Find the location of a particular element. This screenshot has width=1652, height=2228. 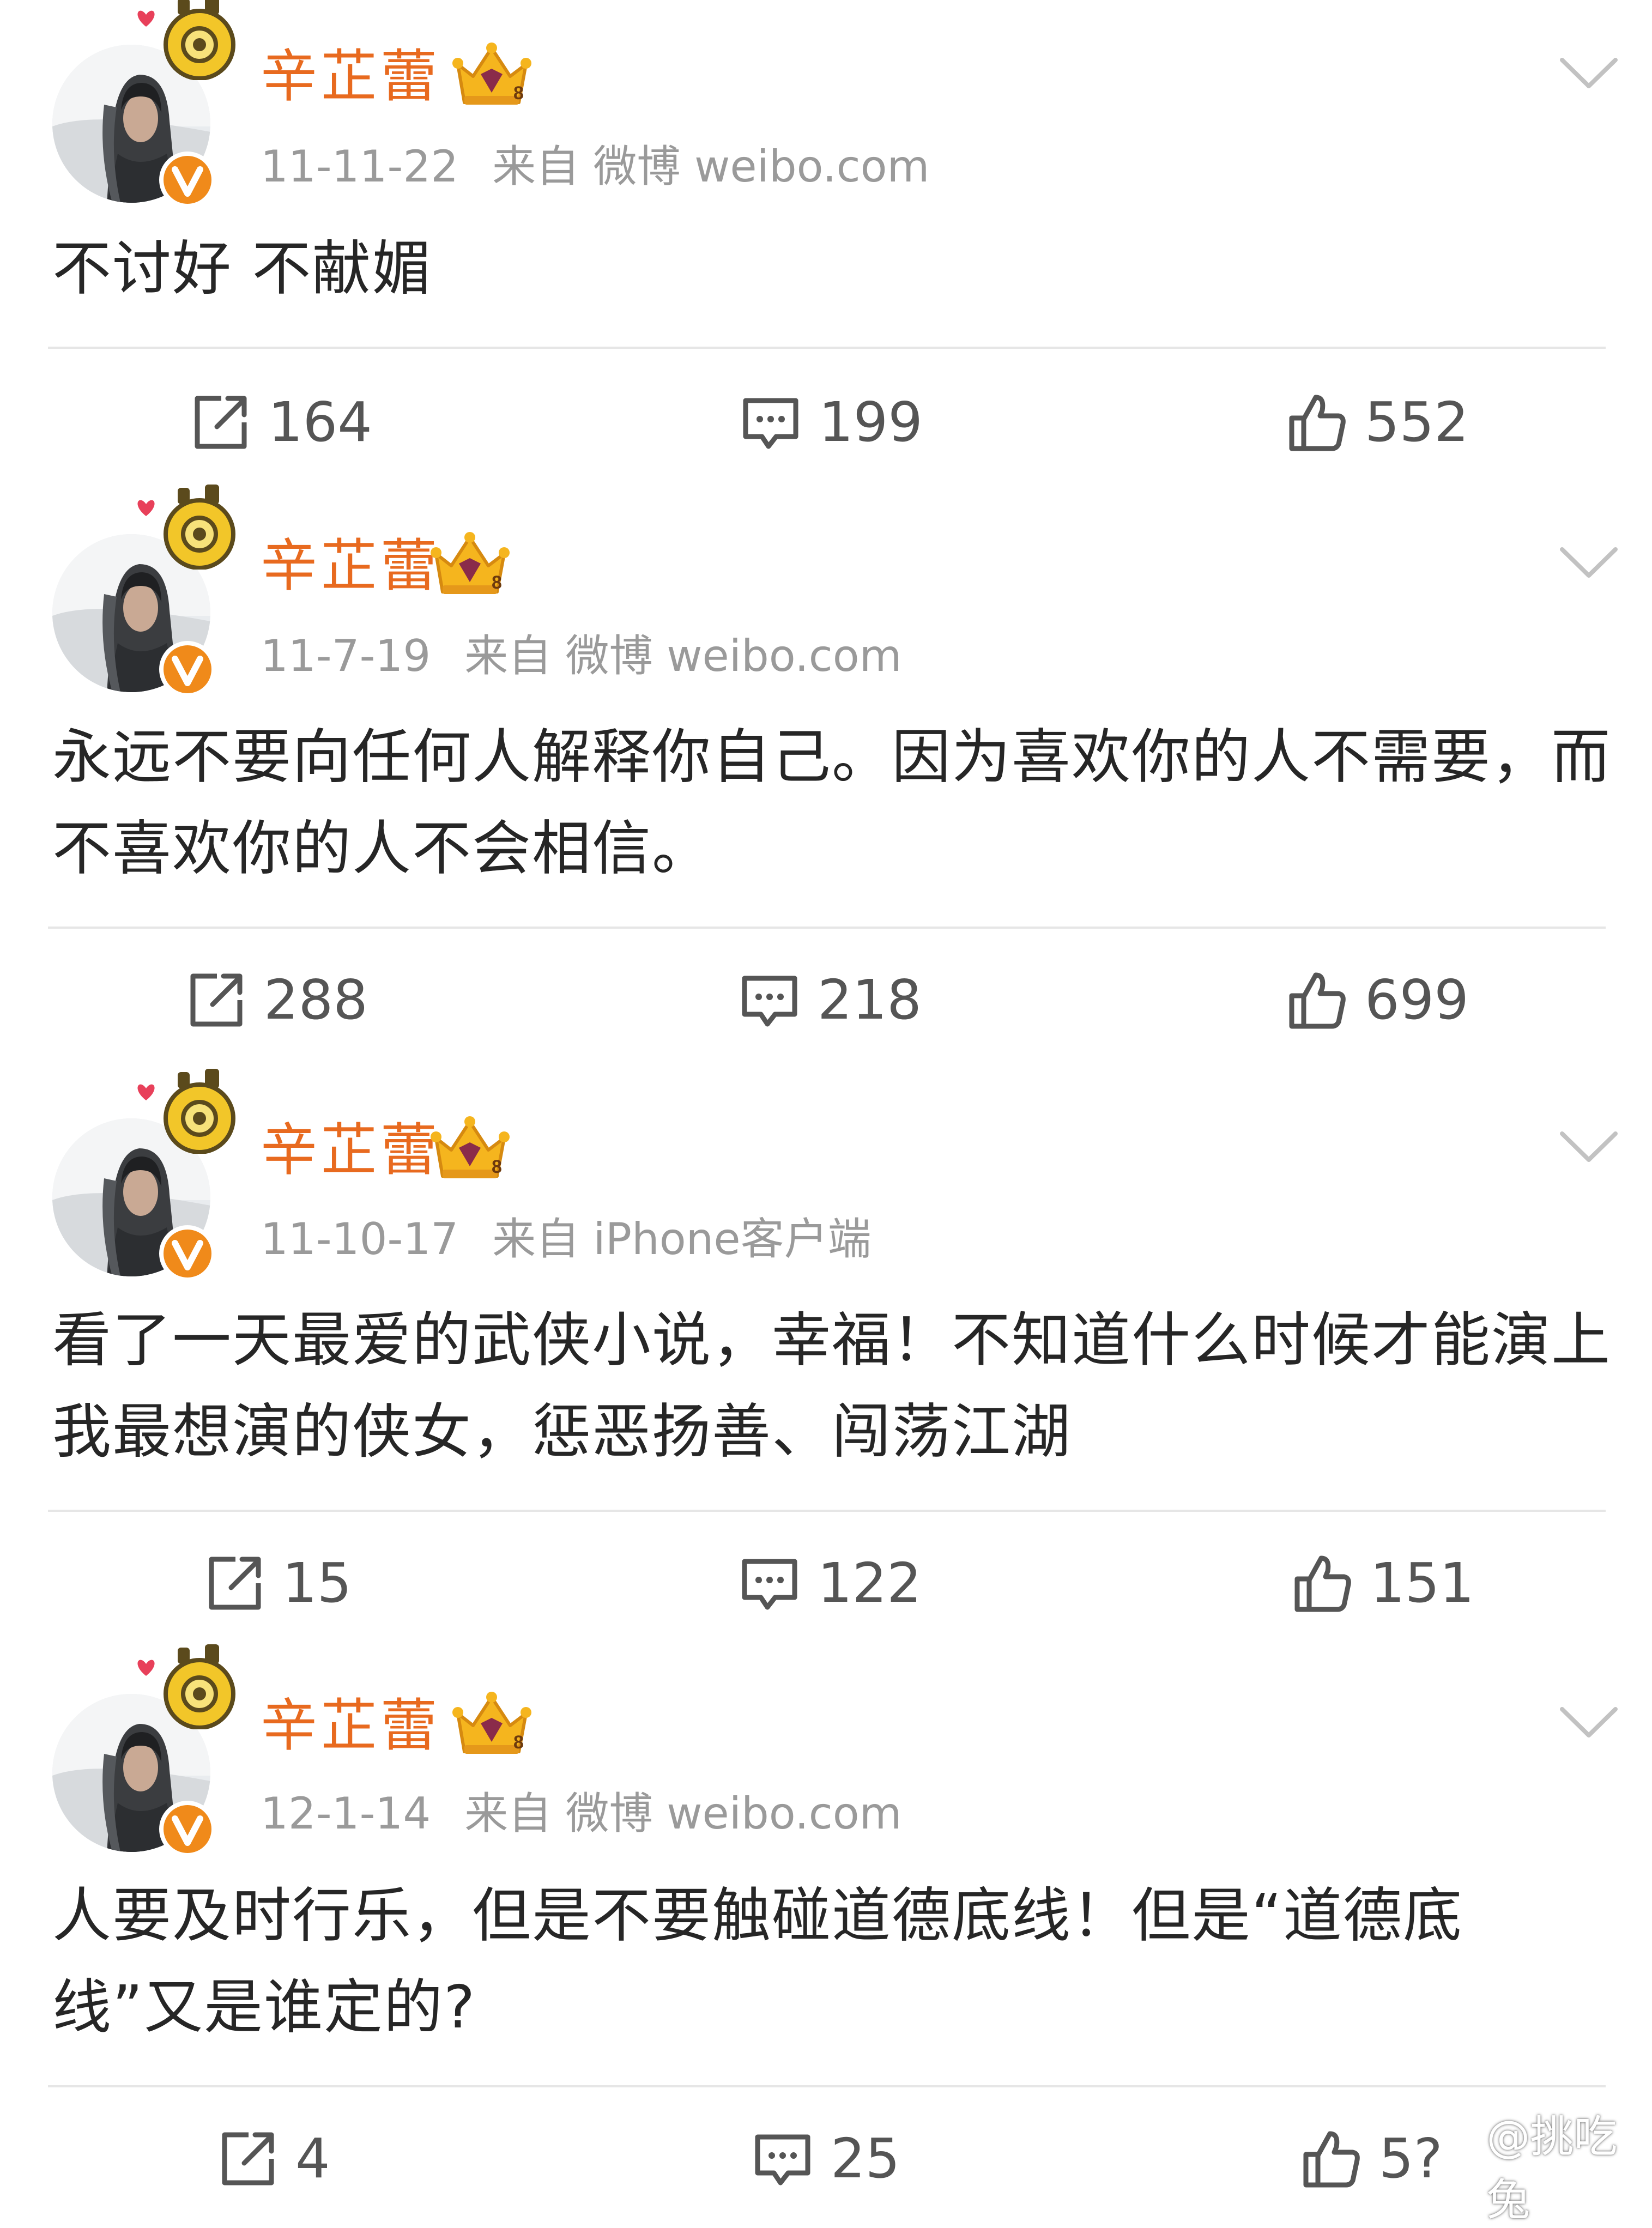

like-button: 699 is located at coordinates (1377, 1001).